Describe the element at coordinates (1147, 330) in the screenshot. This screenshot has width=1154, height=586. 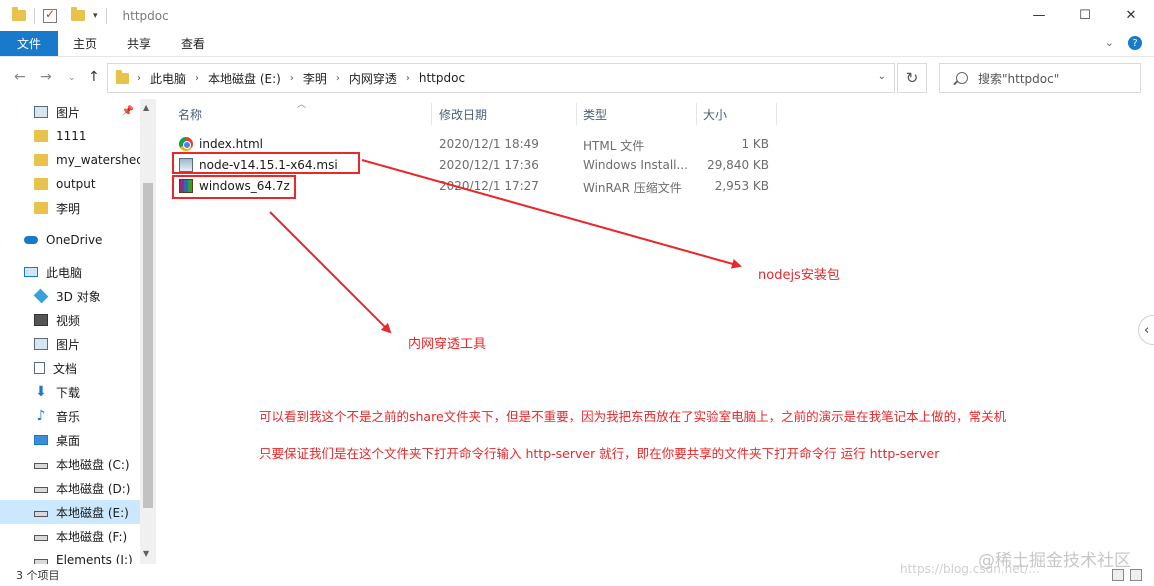
I see `chevron-left-icon: ‹` at that location.